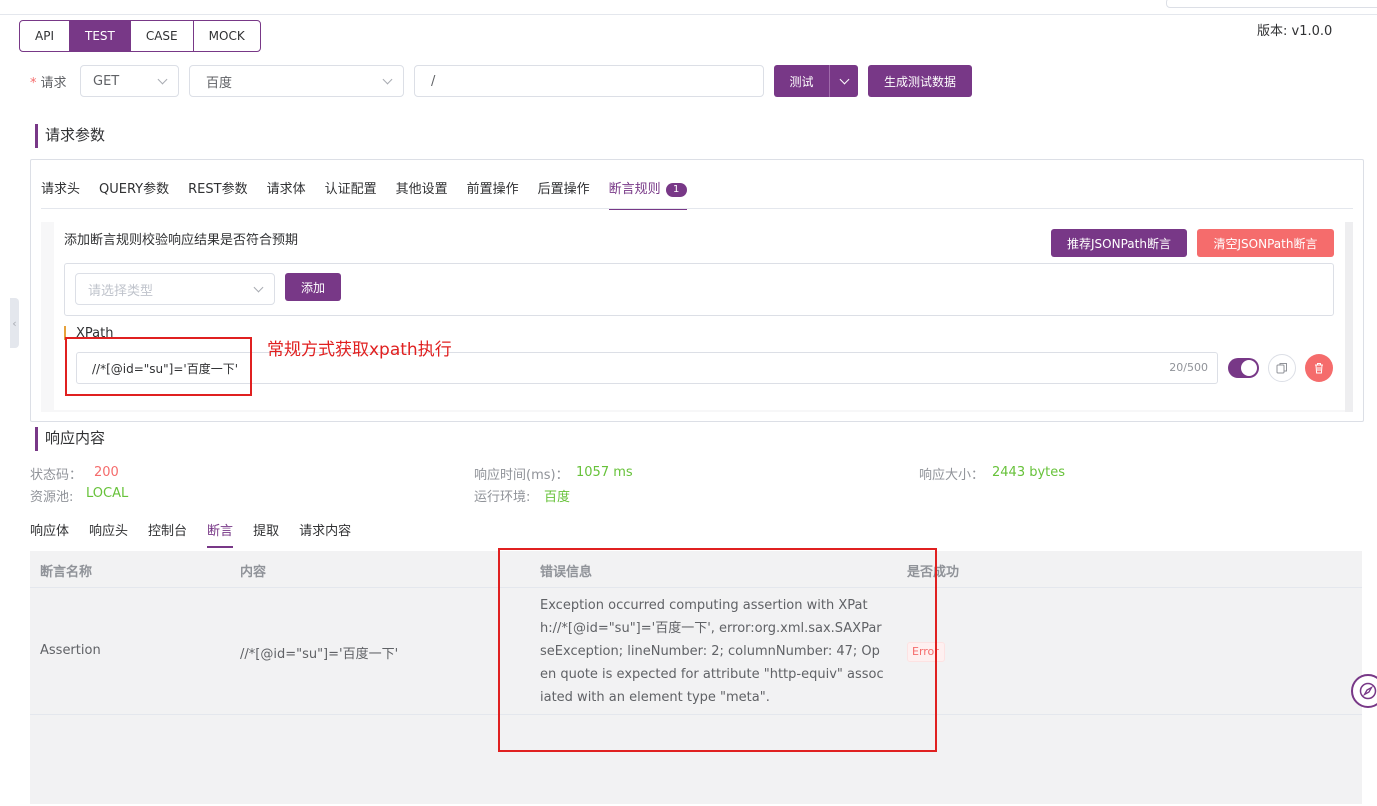  Describe the element at coordinates (319, 654) in the screenshot. I see `assertion-content-cell: //*[@id="su"]='百度一下'` at that location.